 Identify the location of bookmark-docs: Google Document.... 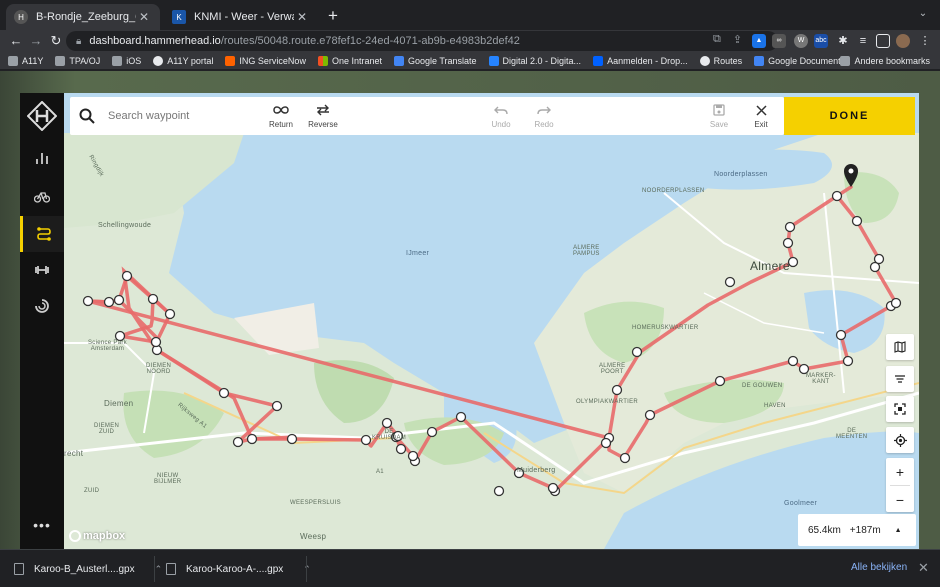
(801, 61).